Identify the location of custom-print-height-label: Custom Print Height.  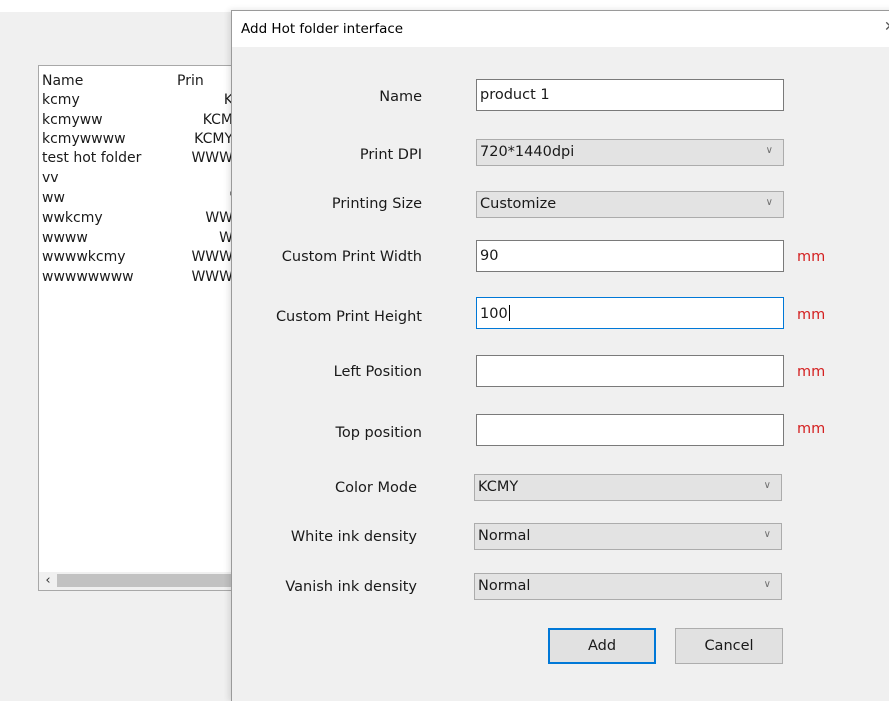
(348, 317).